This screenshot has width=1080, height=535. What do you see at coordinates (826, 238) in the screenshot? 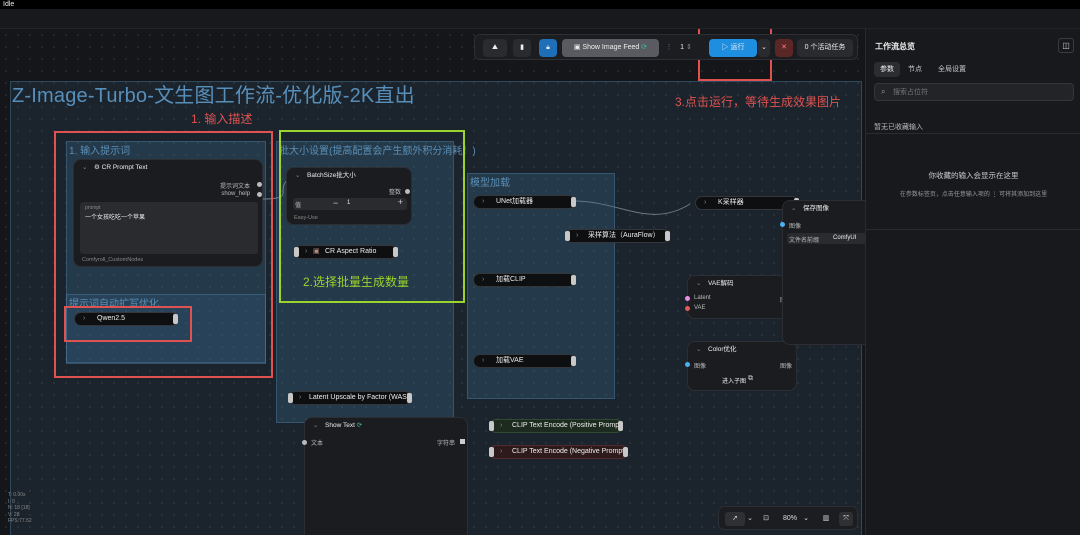
I see `filename-prefix-field: 文件名前缀 ComfyUI` at bounding box center [826, 238].